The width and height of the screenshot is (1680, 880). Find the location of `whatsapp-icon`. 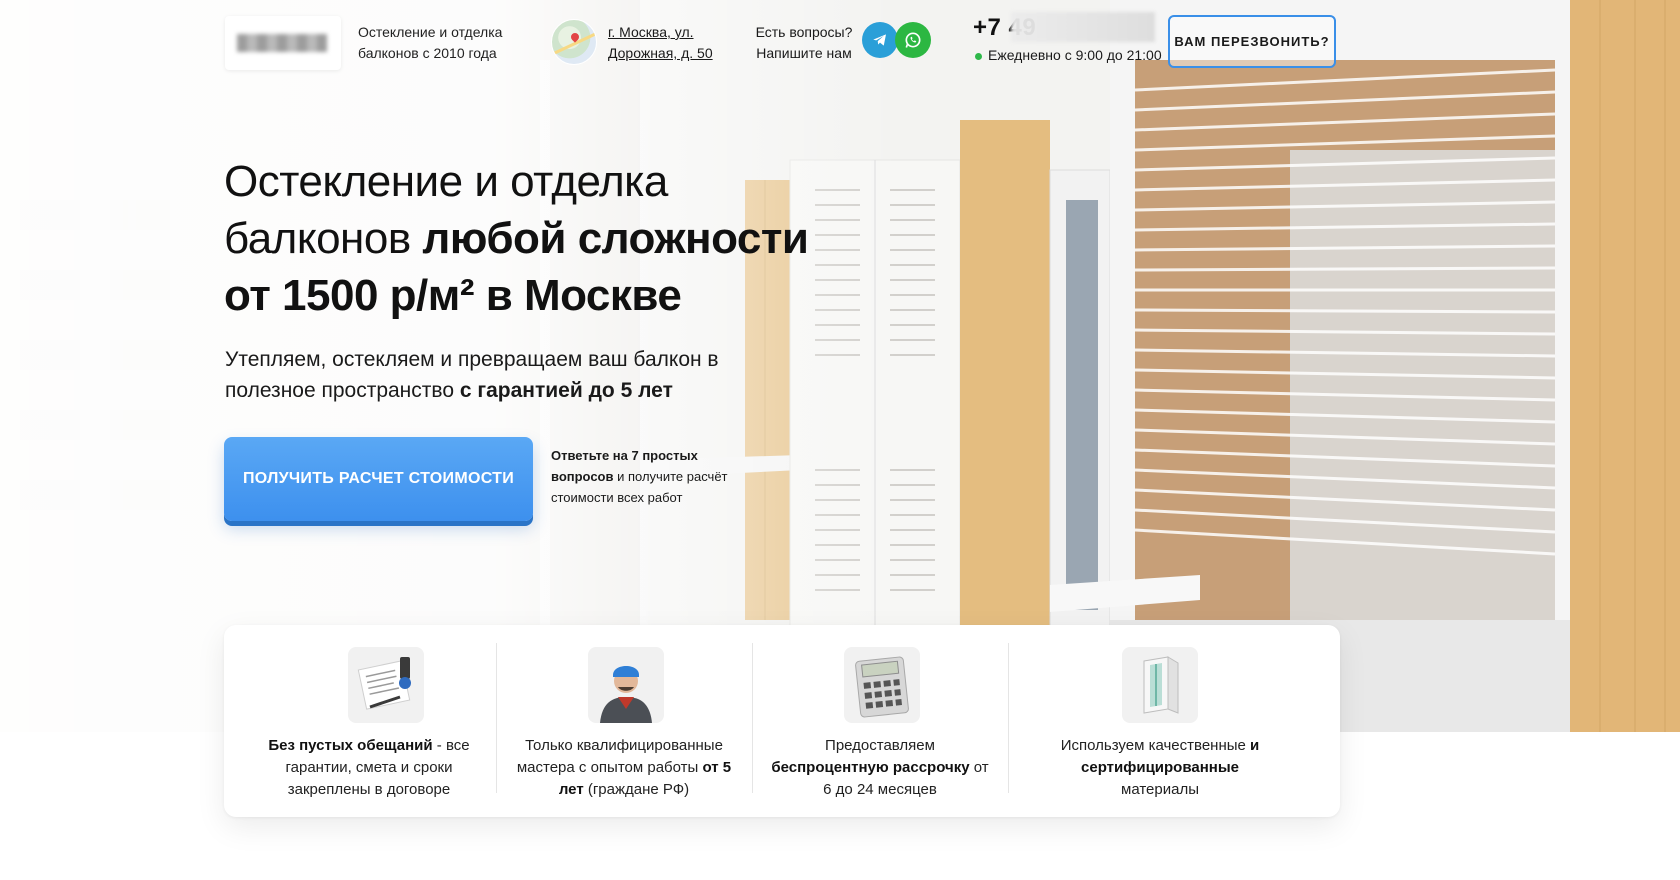

whatsapp-icon is located at coordinates (913, 40).